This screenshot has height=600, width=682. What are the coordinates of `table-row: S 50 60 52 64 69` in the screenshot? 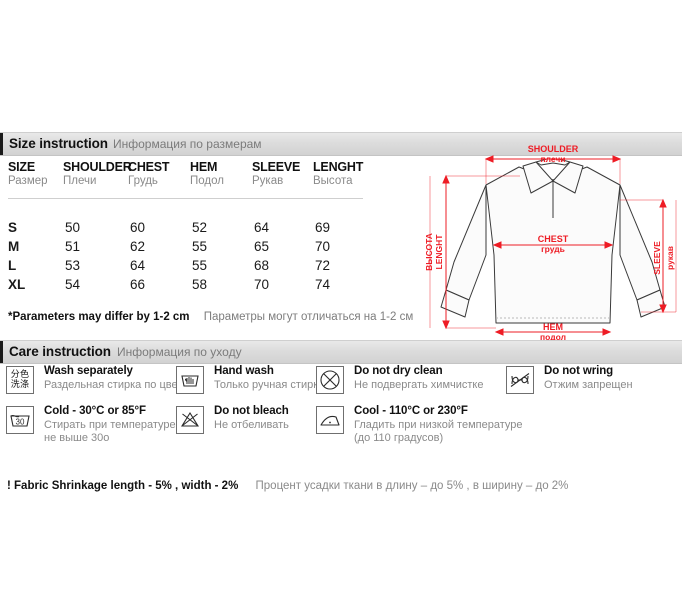 It's located at (185, 229).